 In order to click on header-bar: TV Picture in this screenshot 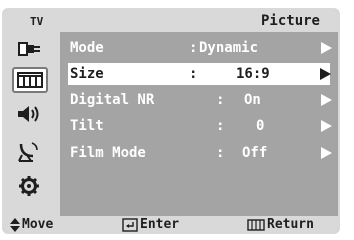, I will do `click(171, 21)`.